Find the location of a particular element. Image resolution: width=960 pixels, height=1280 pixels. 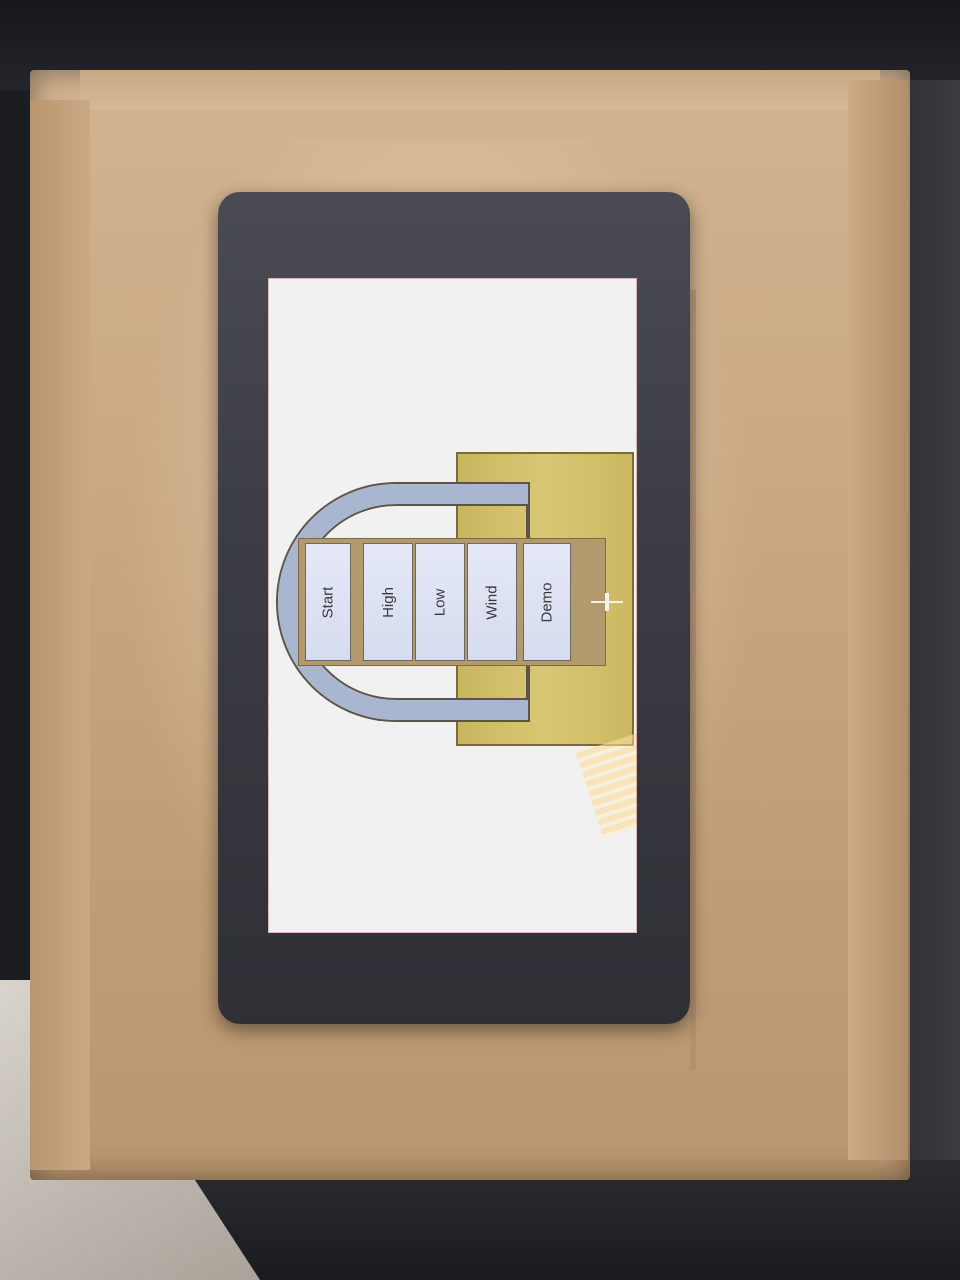

cardboard-flap-left is located at coordinates (60, 635).